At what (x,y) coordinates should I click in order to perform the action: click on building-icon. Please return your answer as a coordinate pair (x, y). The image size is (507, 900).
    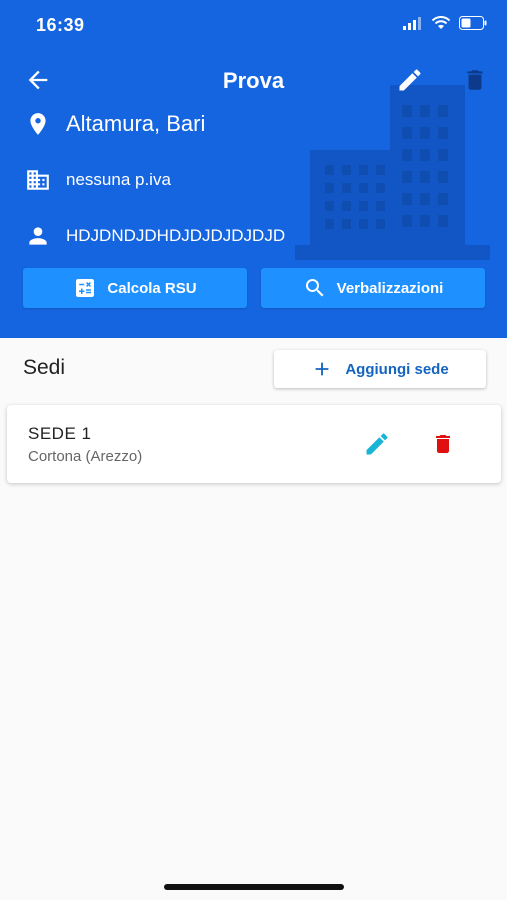
    Looking at the image, I should click on (38, 180).